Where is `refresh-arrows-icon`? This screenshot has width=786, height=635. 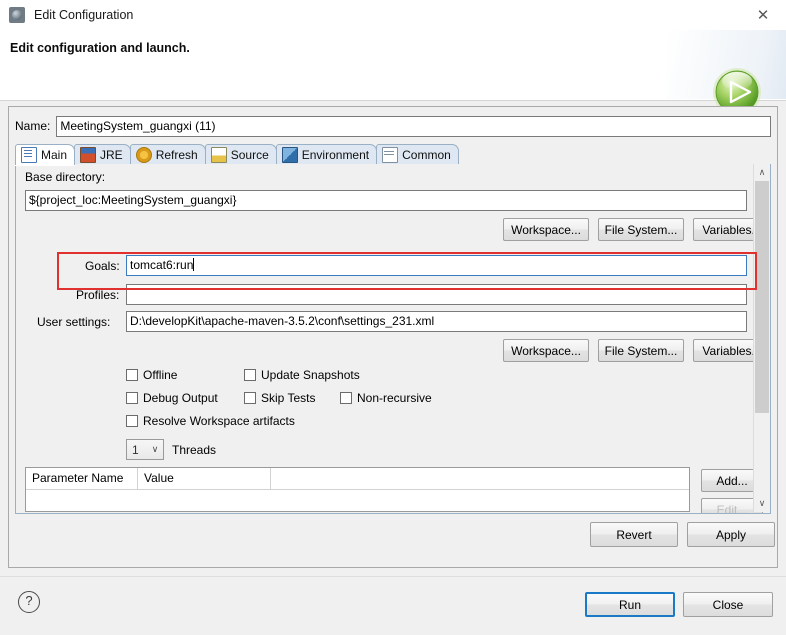 refresh-arrows-icon is located at coordinates (143, 155).